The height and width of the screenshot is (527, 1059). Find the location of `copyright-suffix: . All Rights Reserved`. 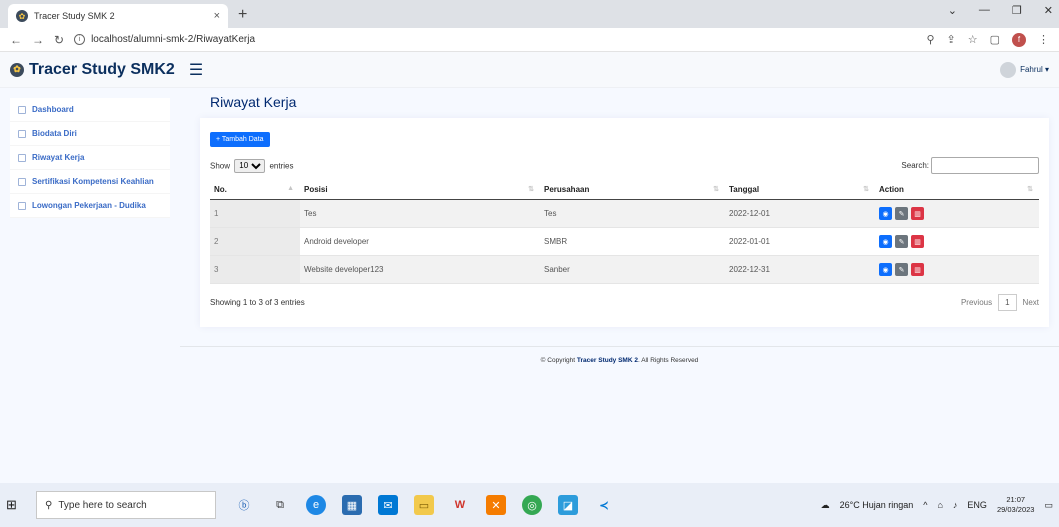

copyright-suffix: . All Rights Reserved is located at coordinates (668, 360).